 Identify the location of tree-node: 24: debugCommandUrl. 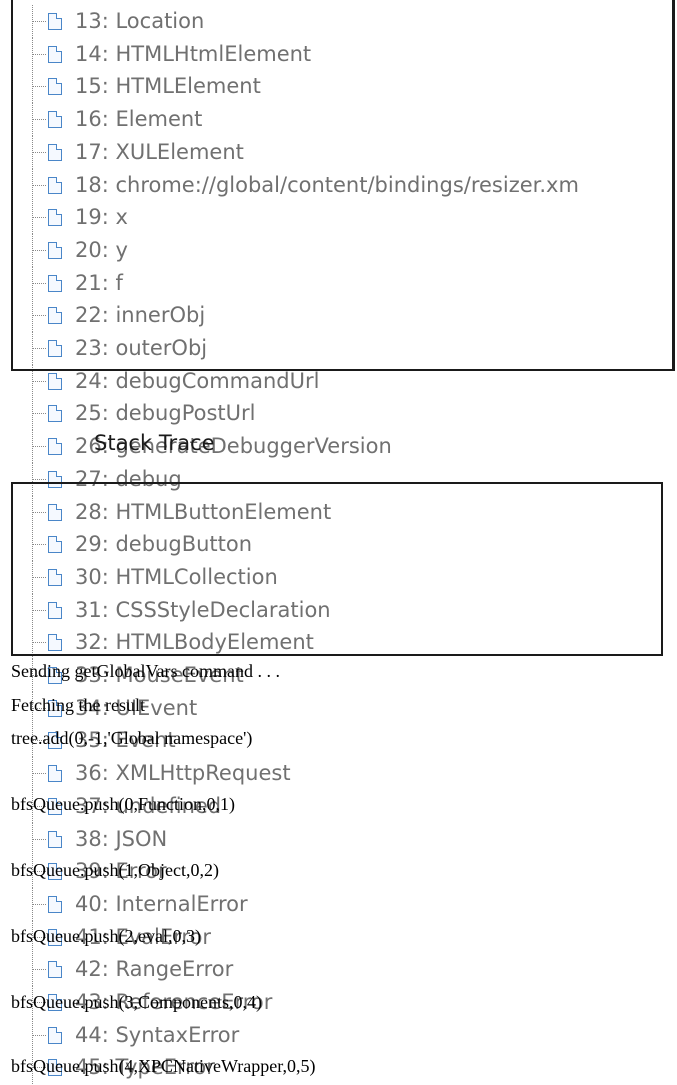
(338, 381).